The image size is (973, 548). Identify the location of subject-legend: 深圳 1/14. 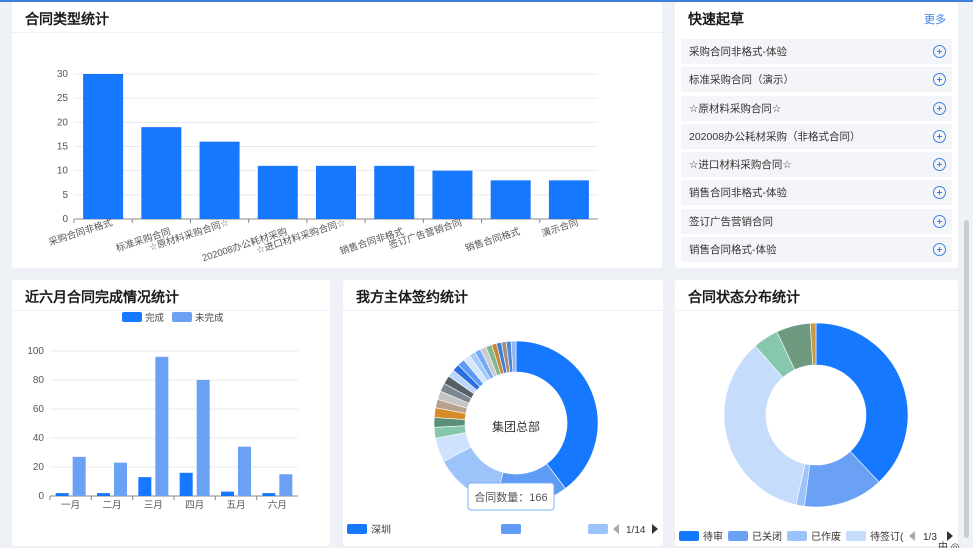
(502, 530).